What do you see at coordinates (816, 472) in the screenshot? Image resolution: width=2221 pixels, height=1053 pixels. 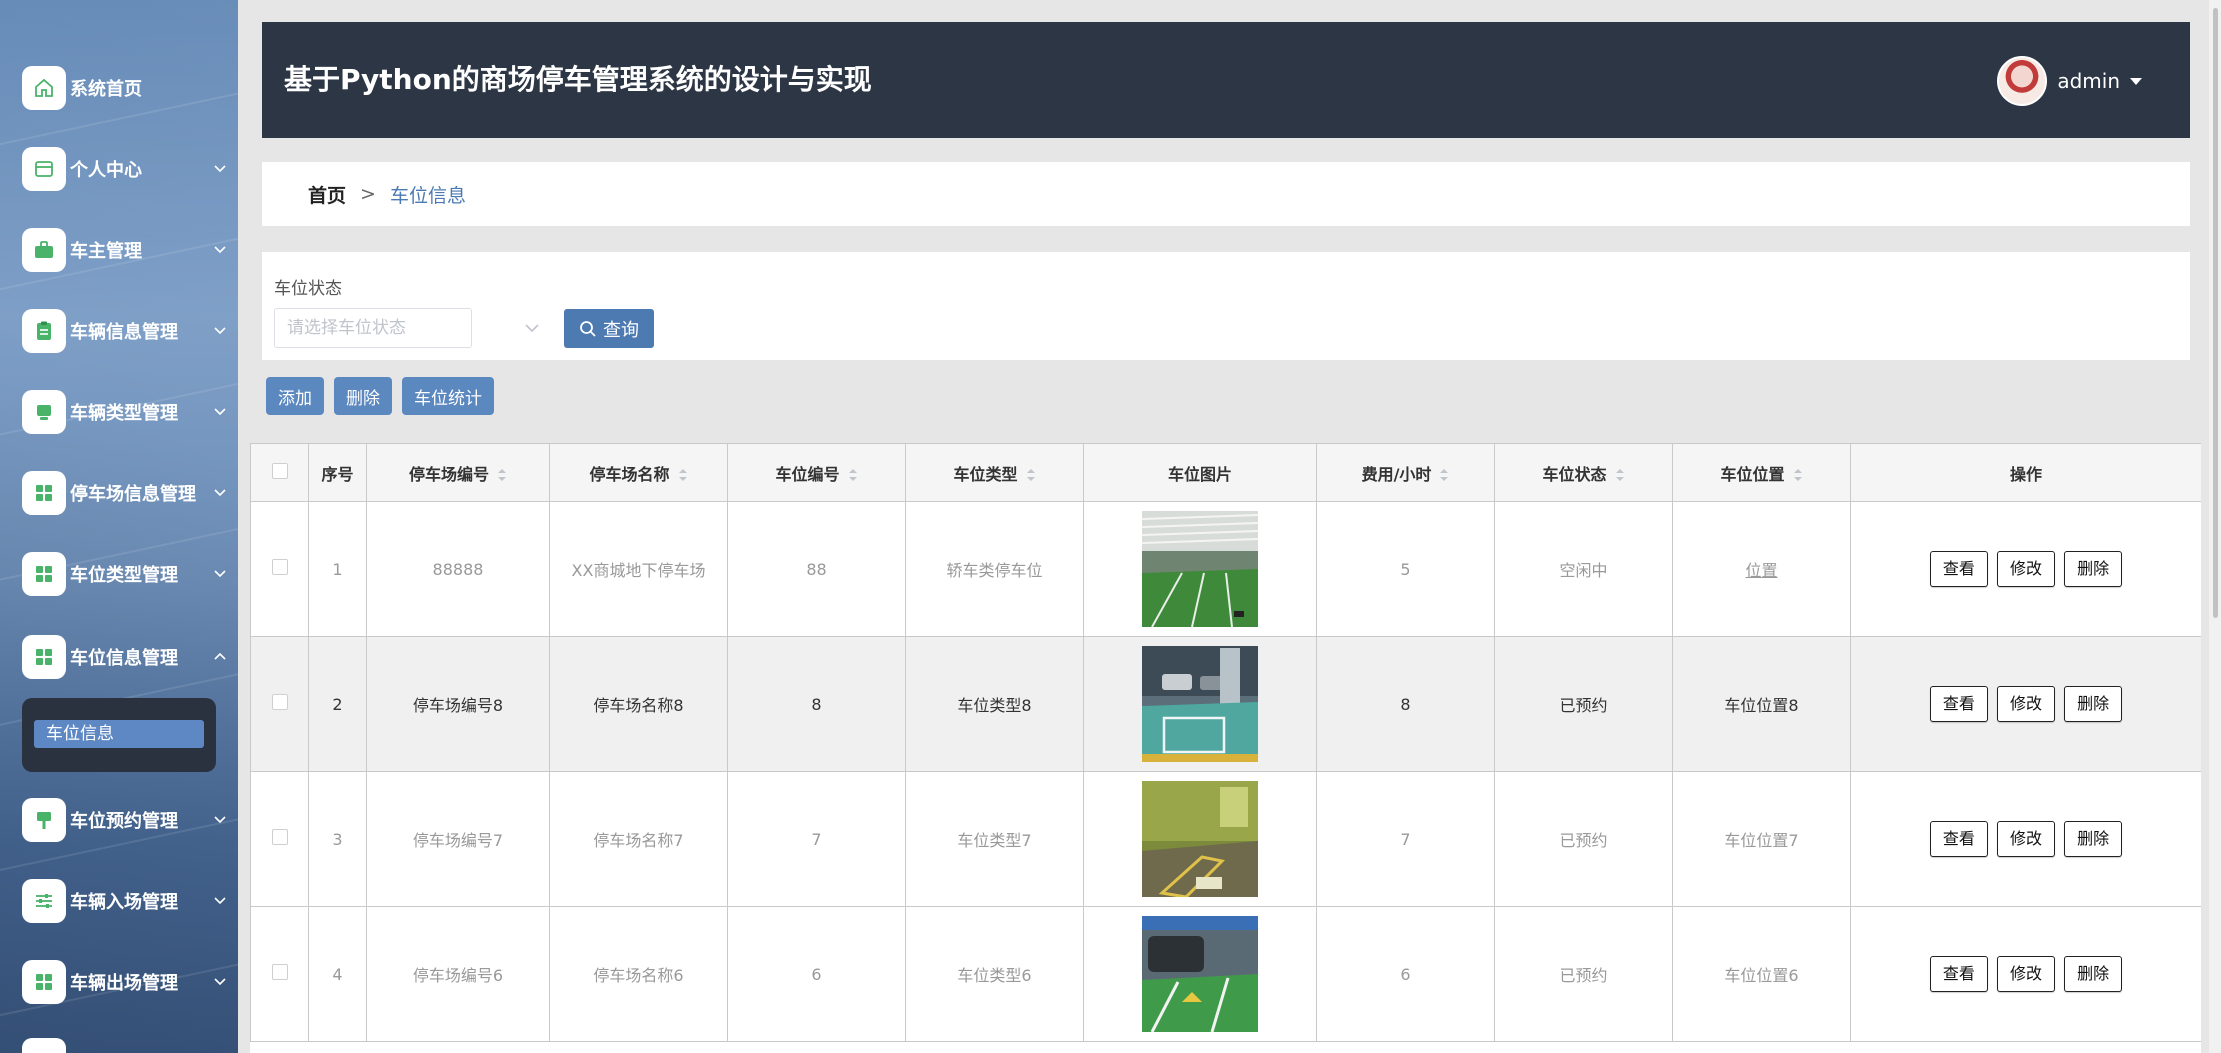 I see `column-header: 车位编号` at bounding box center [816, 472].